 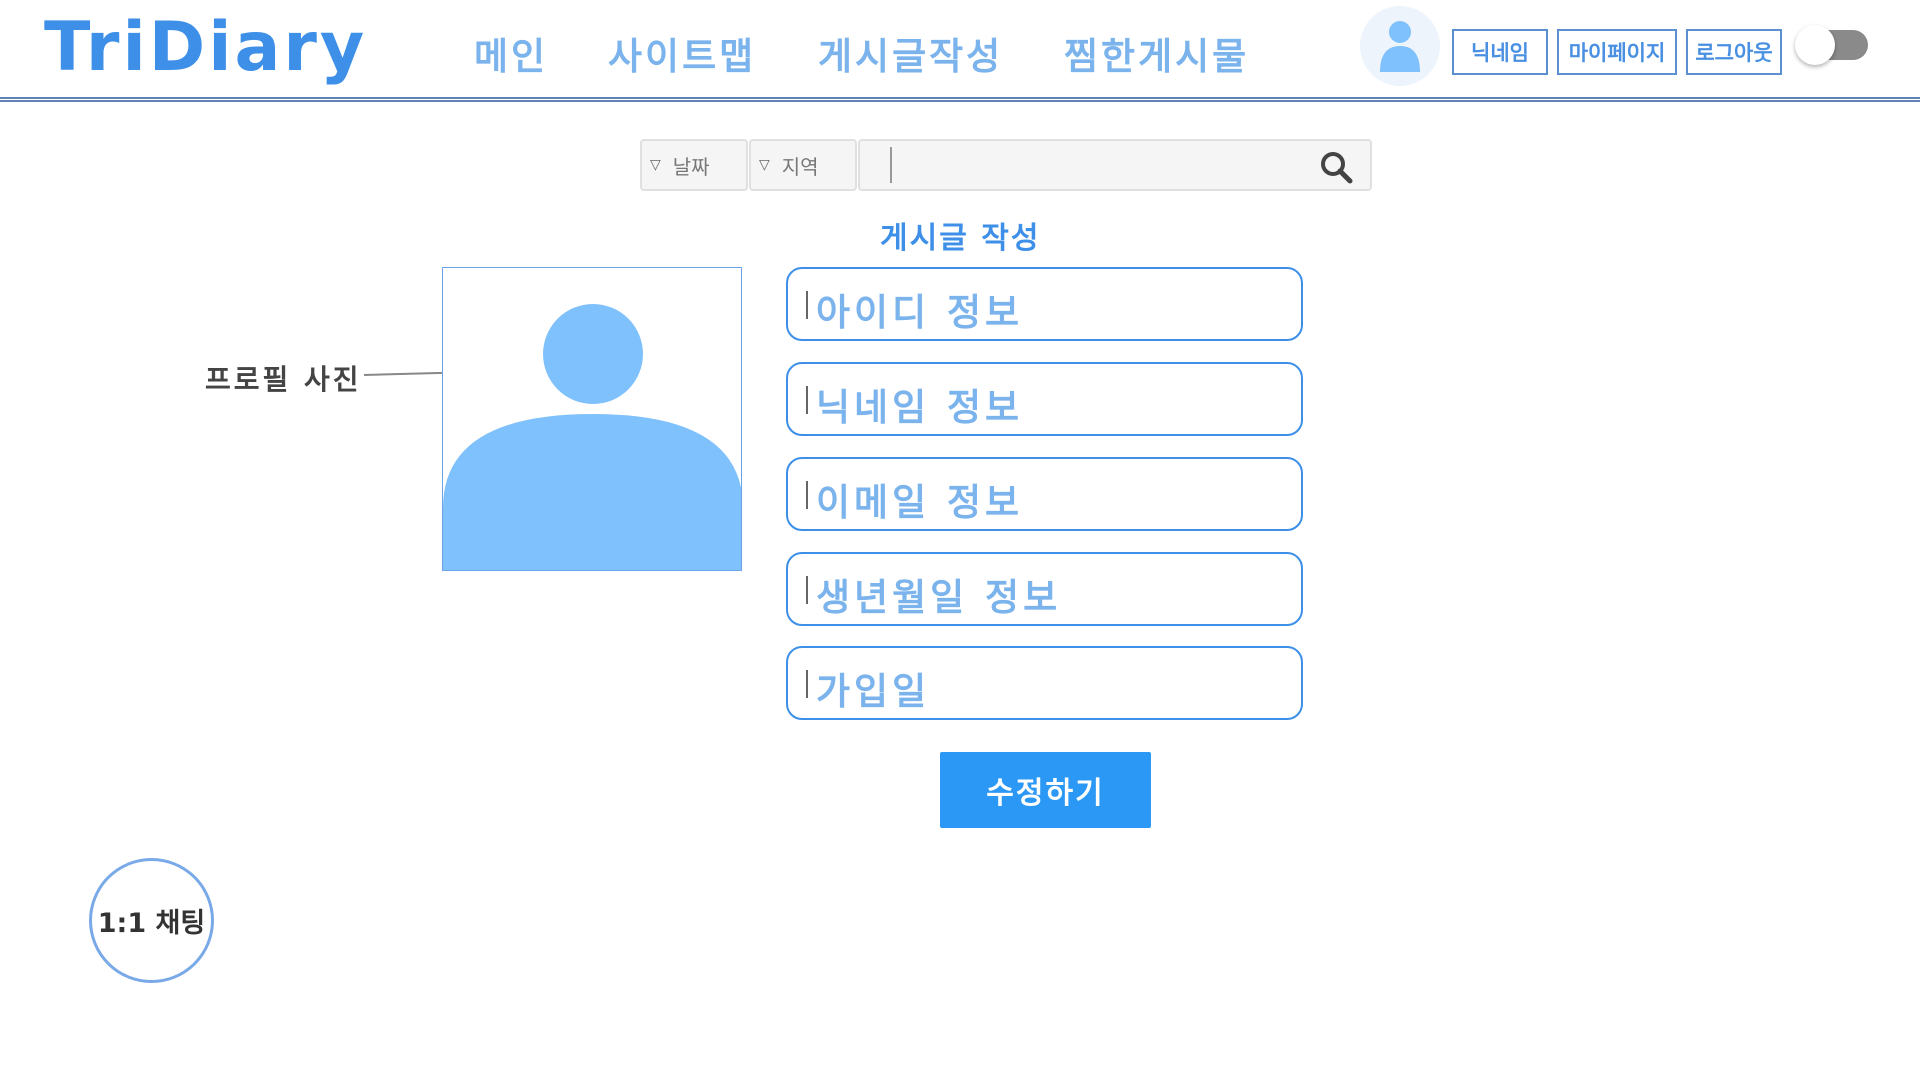 What do you see at coordinates (682, 53) in the screenshot?
I see `nav-item-sitemap: 사이트맵` at bounding box center [682, 53].